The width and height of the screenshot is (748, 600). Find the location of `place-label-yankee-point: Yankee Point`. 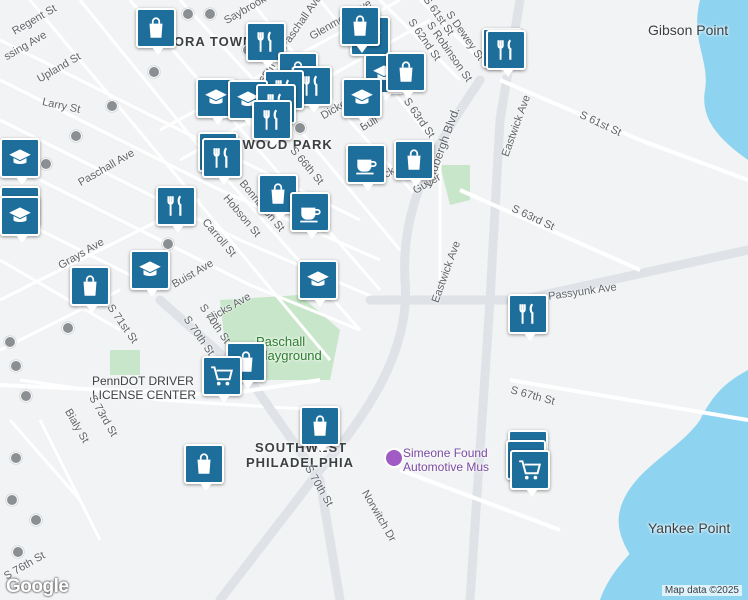

place-label-yankee-point: Yankee Point is located at coordinates (689, 528).